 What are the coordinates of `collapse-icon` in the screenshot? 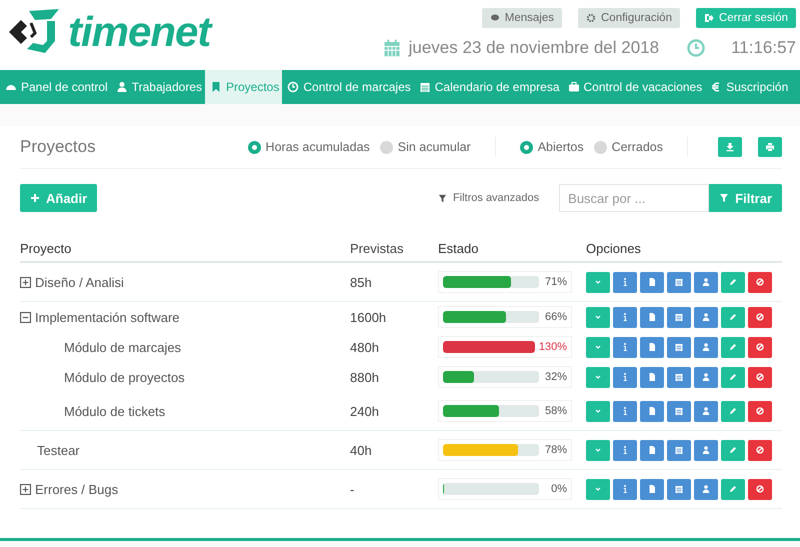 It's located at (25, 317).